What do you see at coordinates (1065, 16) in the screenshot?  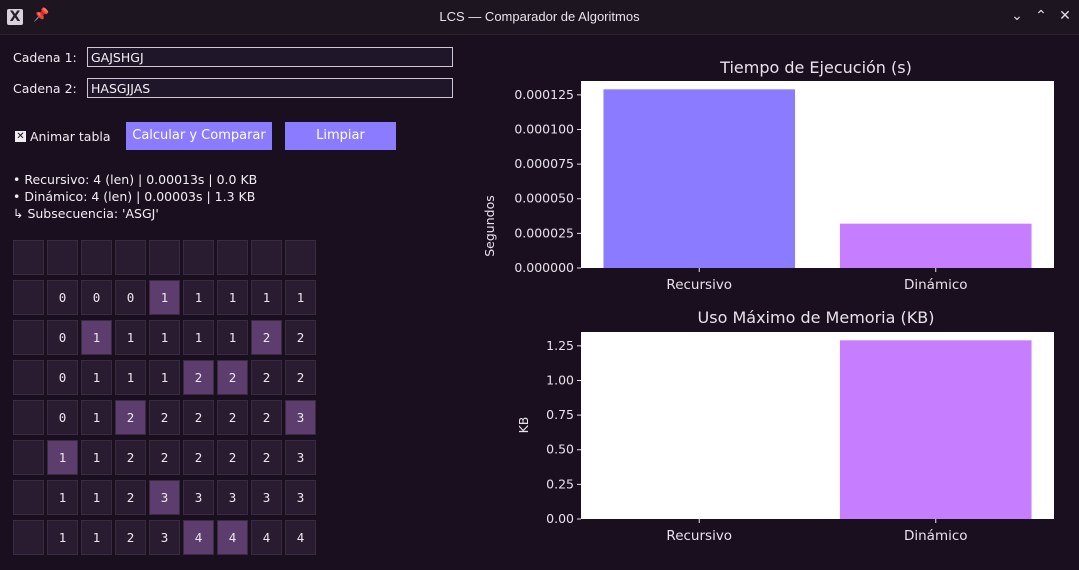 I see `close-icon: ✕` at bounding box center [1065, 16].